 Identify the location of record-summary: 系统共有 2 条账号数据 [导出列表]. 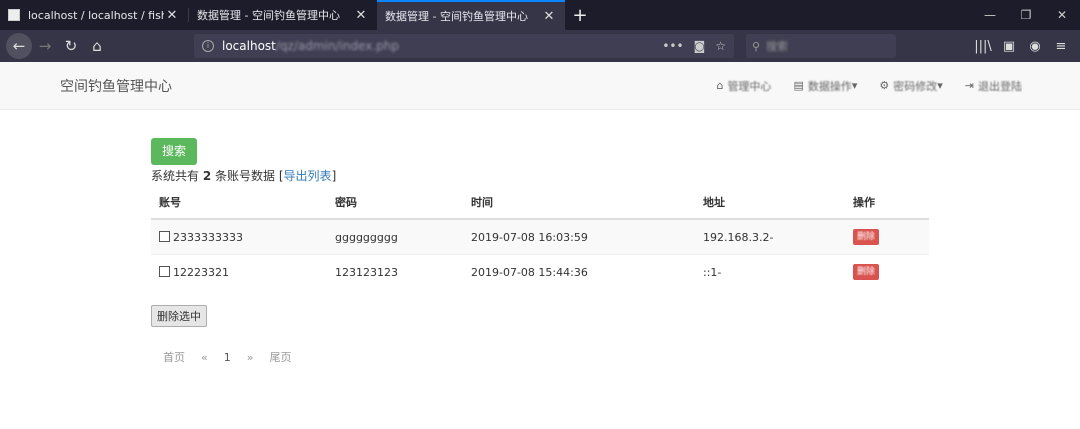
(244, 176).